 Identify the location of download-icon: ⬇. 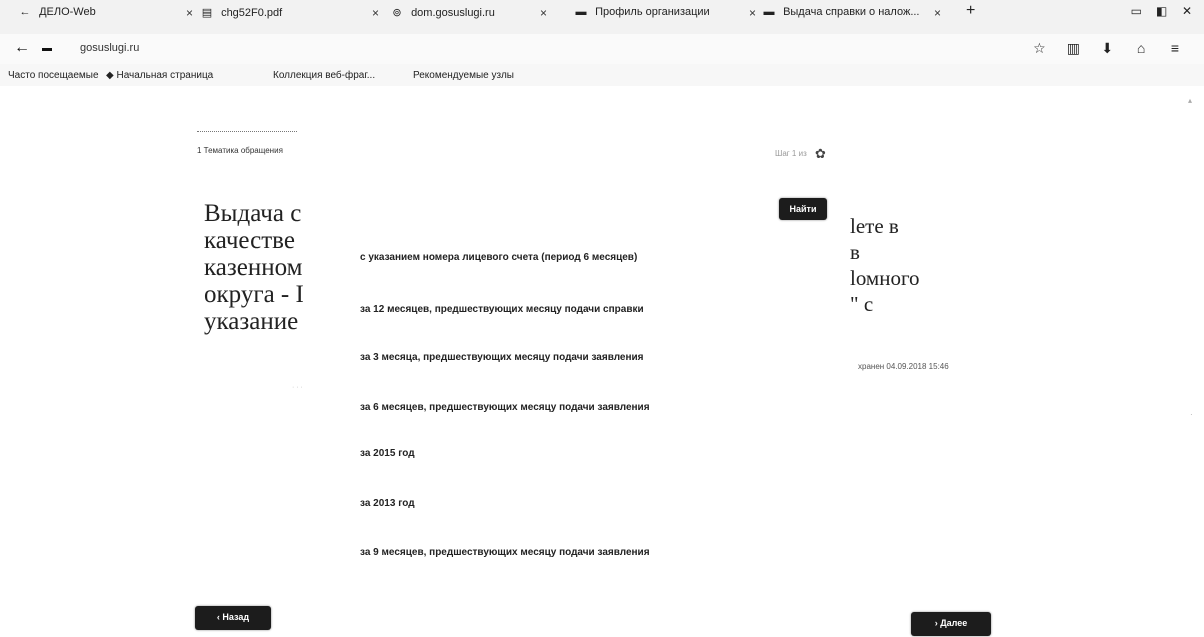
(1107, 48).